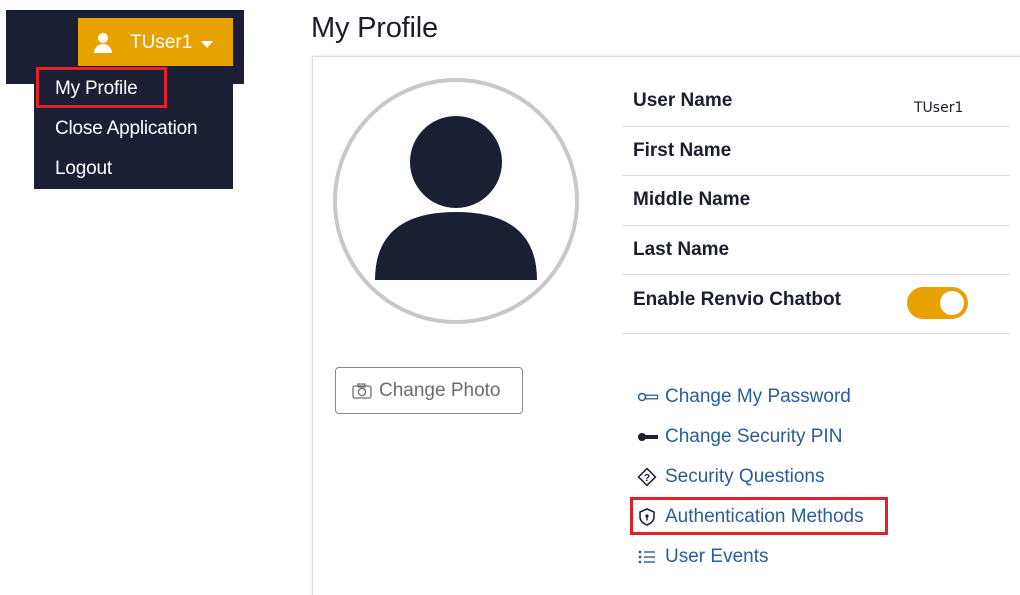  What do you see at coordinates (648, 397) in the screenshot?
I see `key-outline-icon` at bounding box center [648, 397].